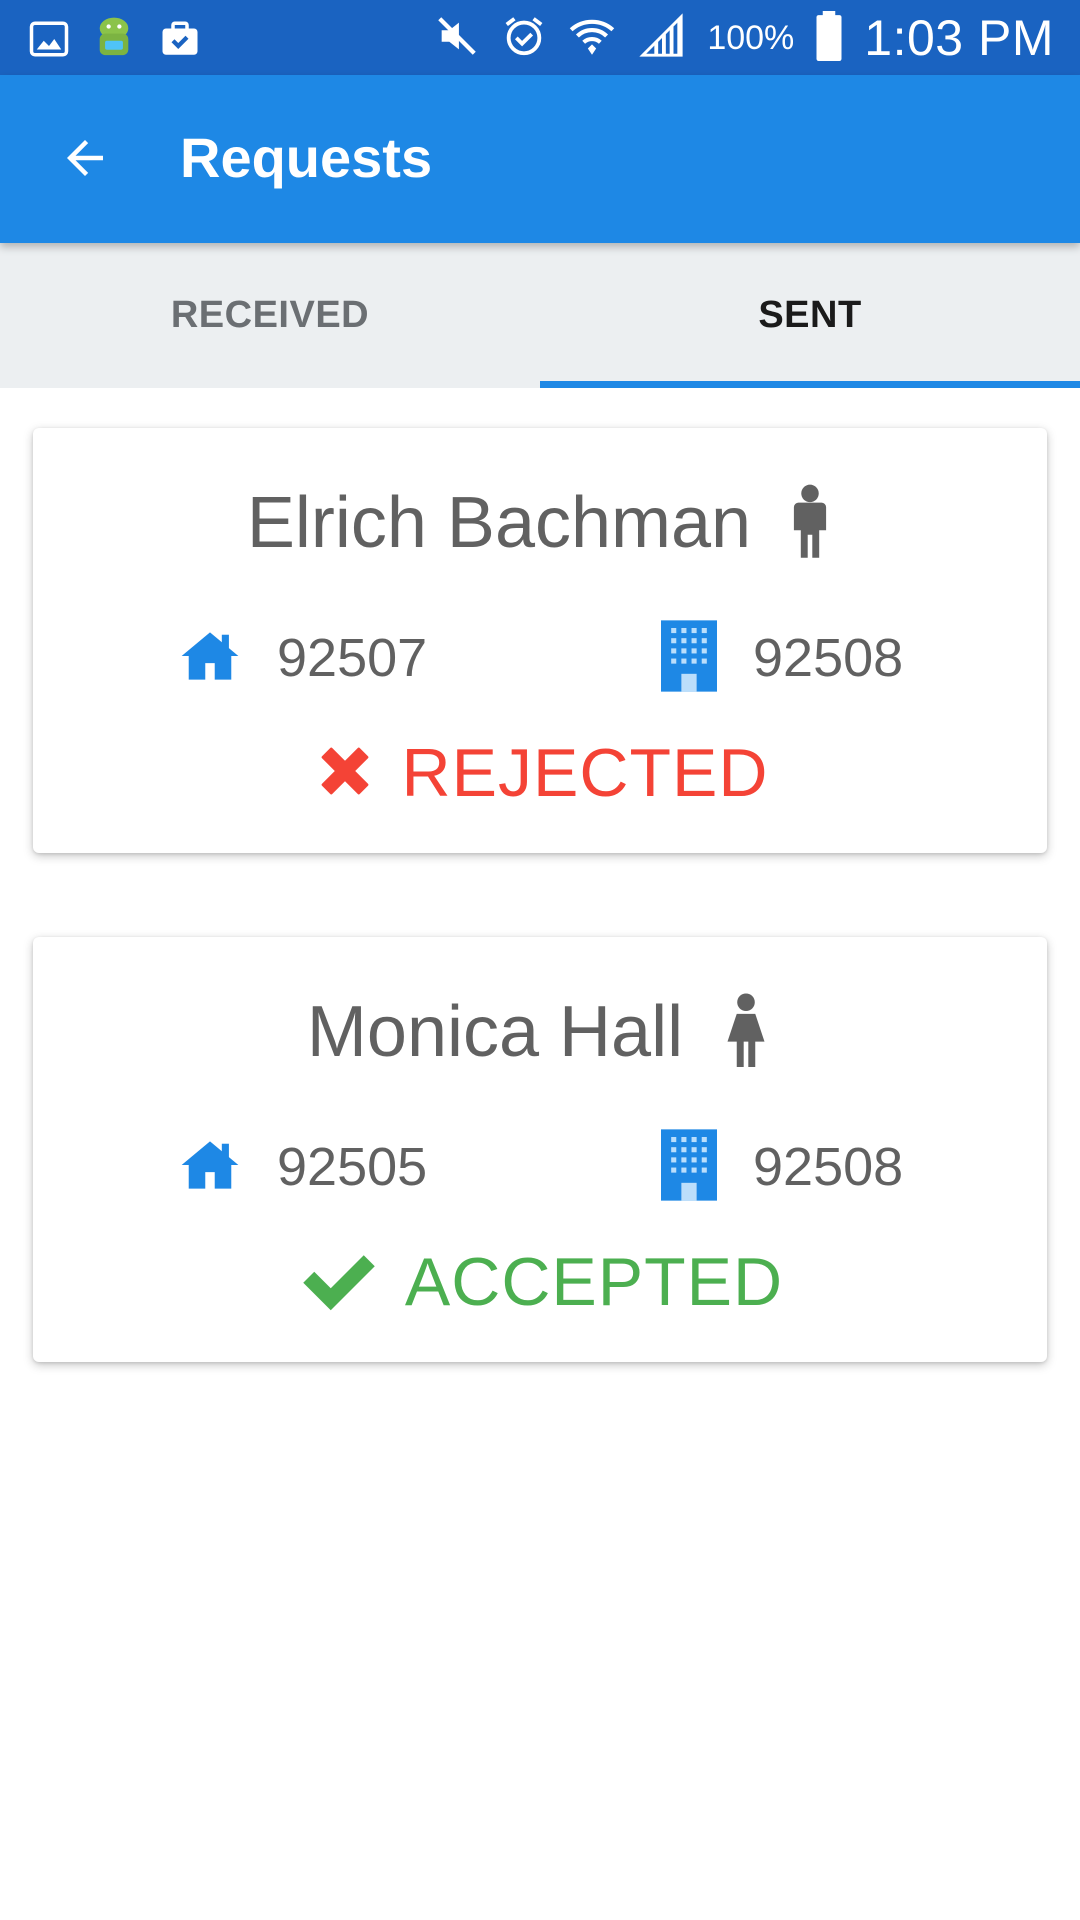  I want to click on request-name-row: Elrich Bachman, so click(540, 523).